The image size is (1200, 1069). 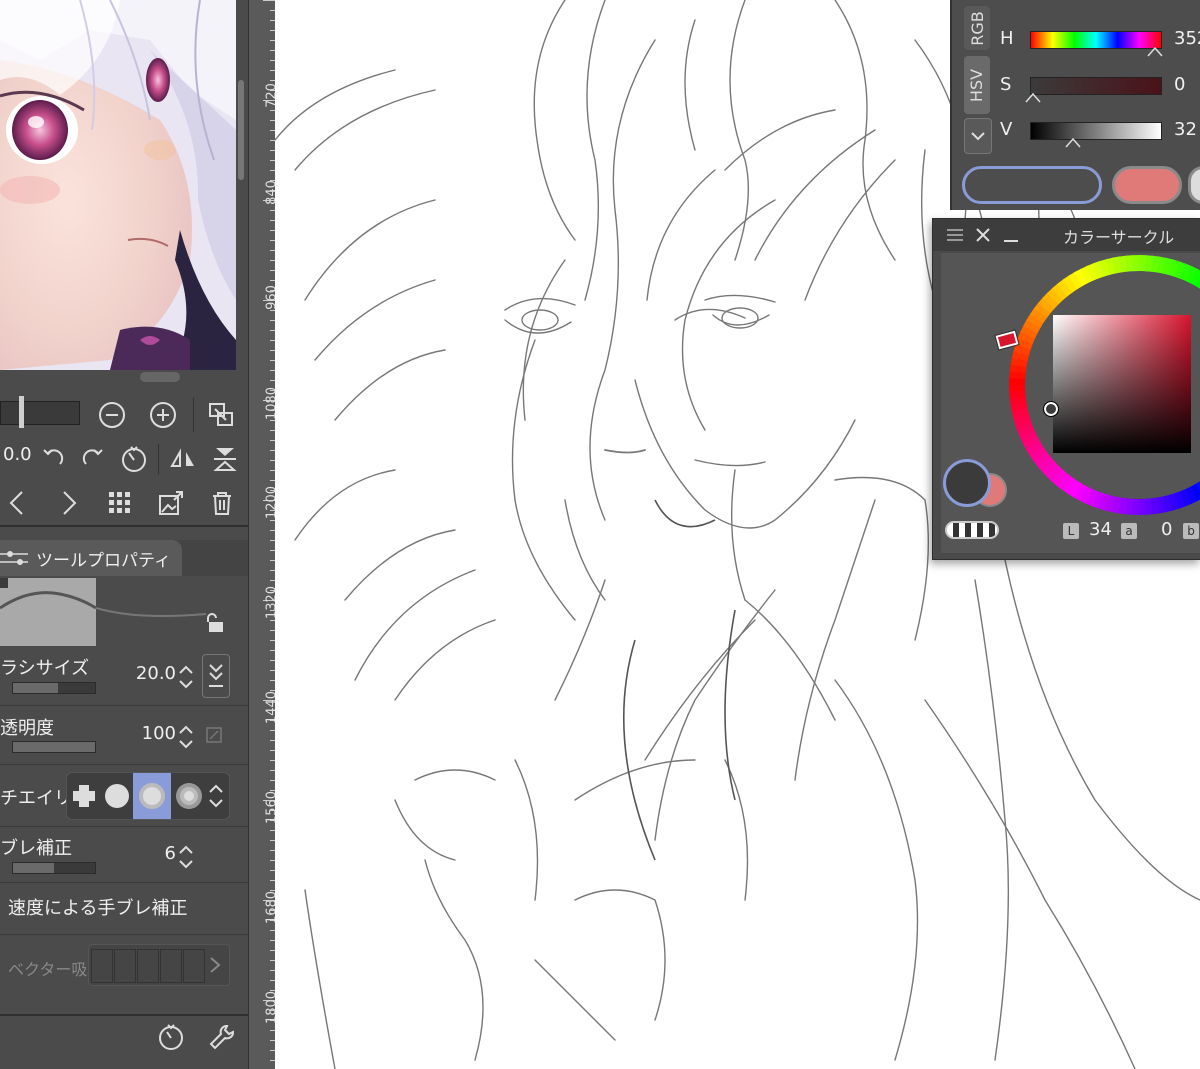 What do you see at coordinates (955, 235) in the screenshot?
I see `menu-icon` at bounding box center [955, 235].